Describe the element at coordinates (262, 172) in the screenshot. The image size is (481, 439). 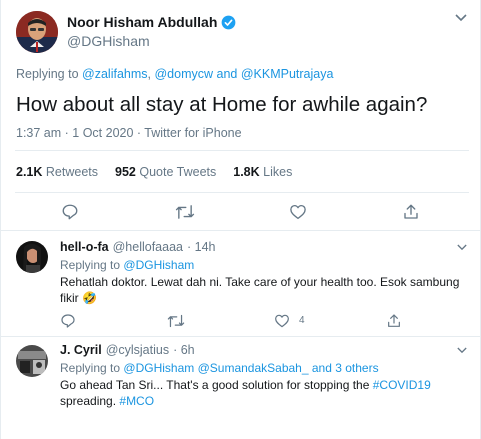
I see `likes-stat: 1.8K Likes` at that location.